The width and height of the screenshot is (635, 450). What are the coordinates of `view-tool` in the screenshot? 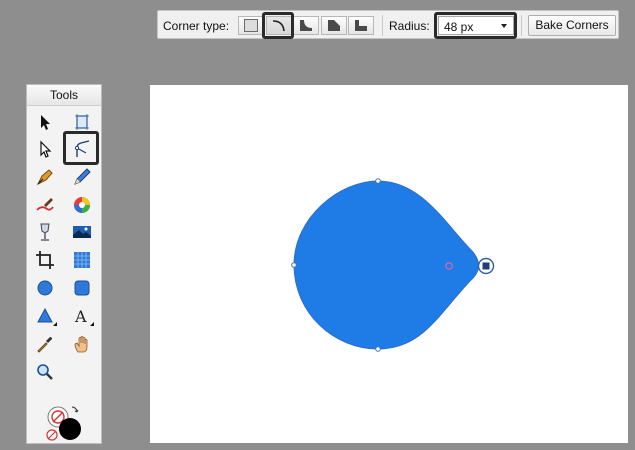 It's located at (82, 344).